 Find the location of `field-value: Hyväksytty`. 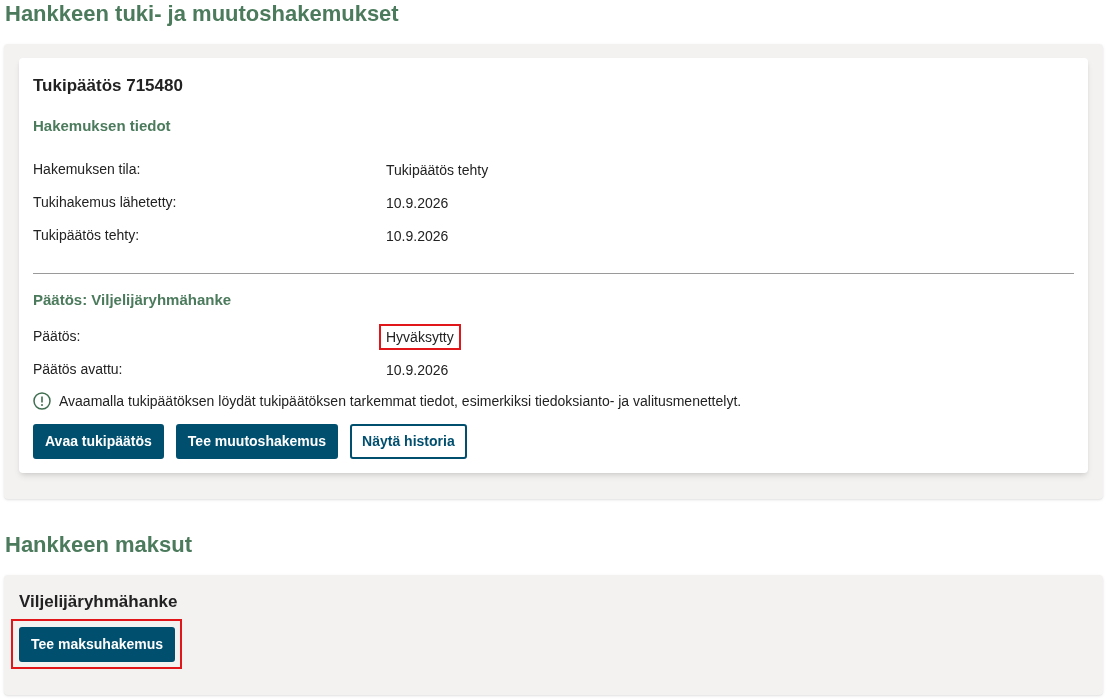

field-value: Hyväksytty is located at coordinates (420, 336).